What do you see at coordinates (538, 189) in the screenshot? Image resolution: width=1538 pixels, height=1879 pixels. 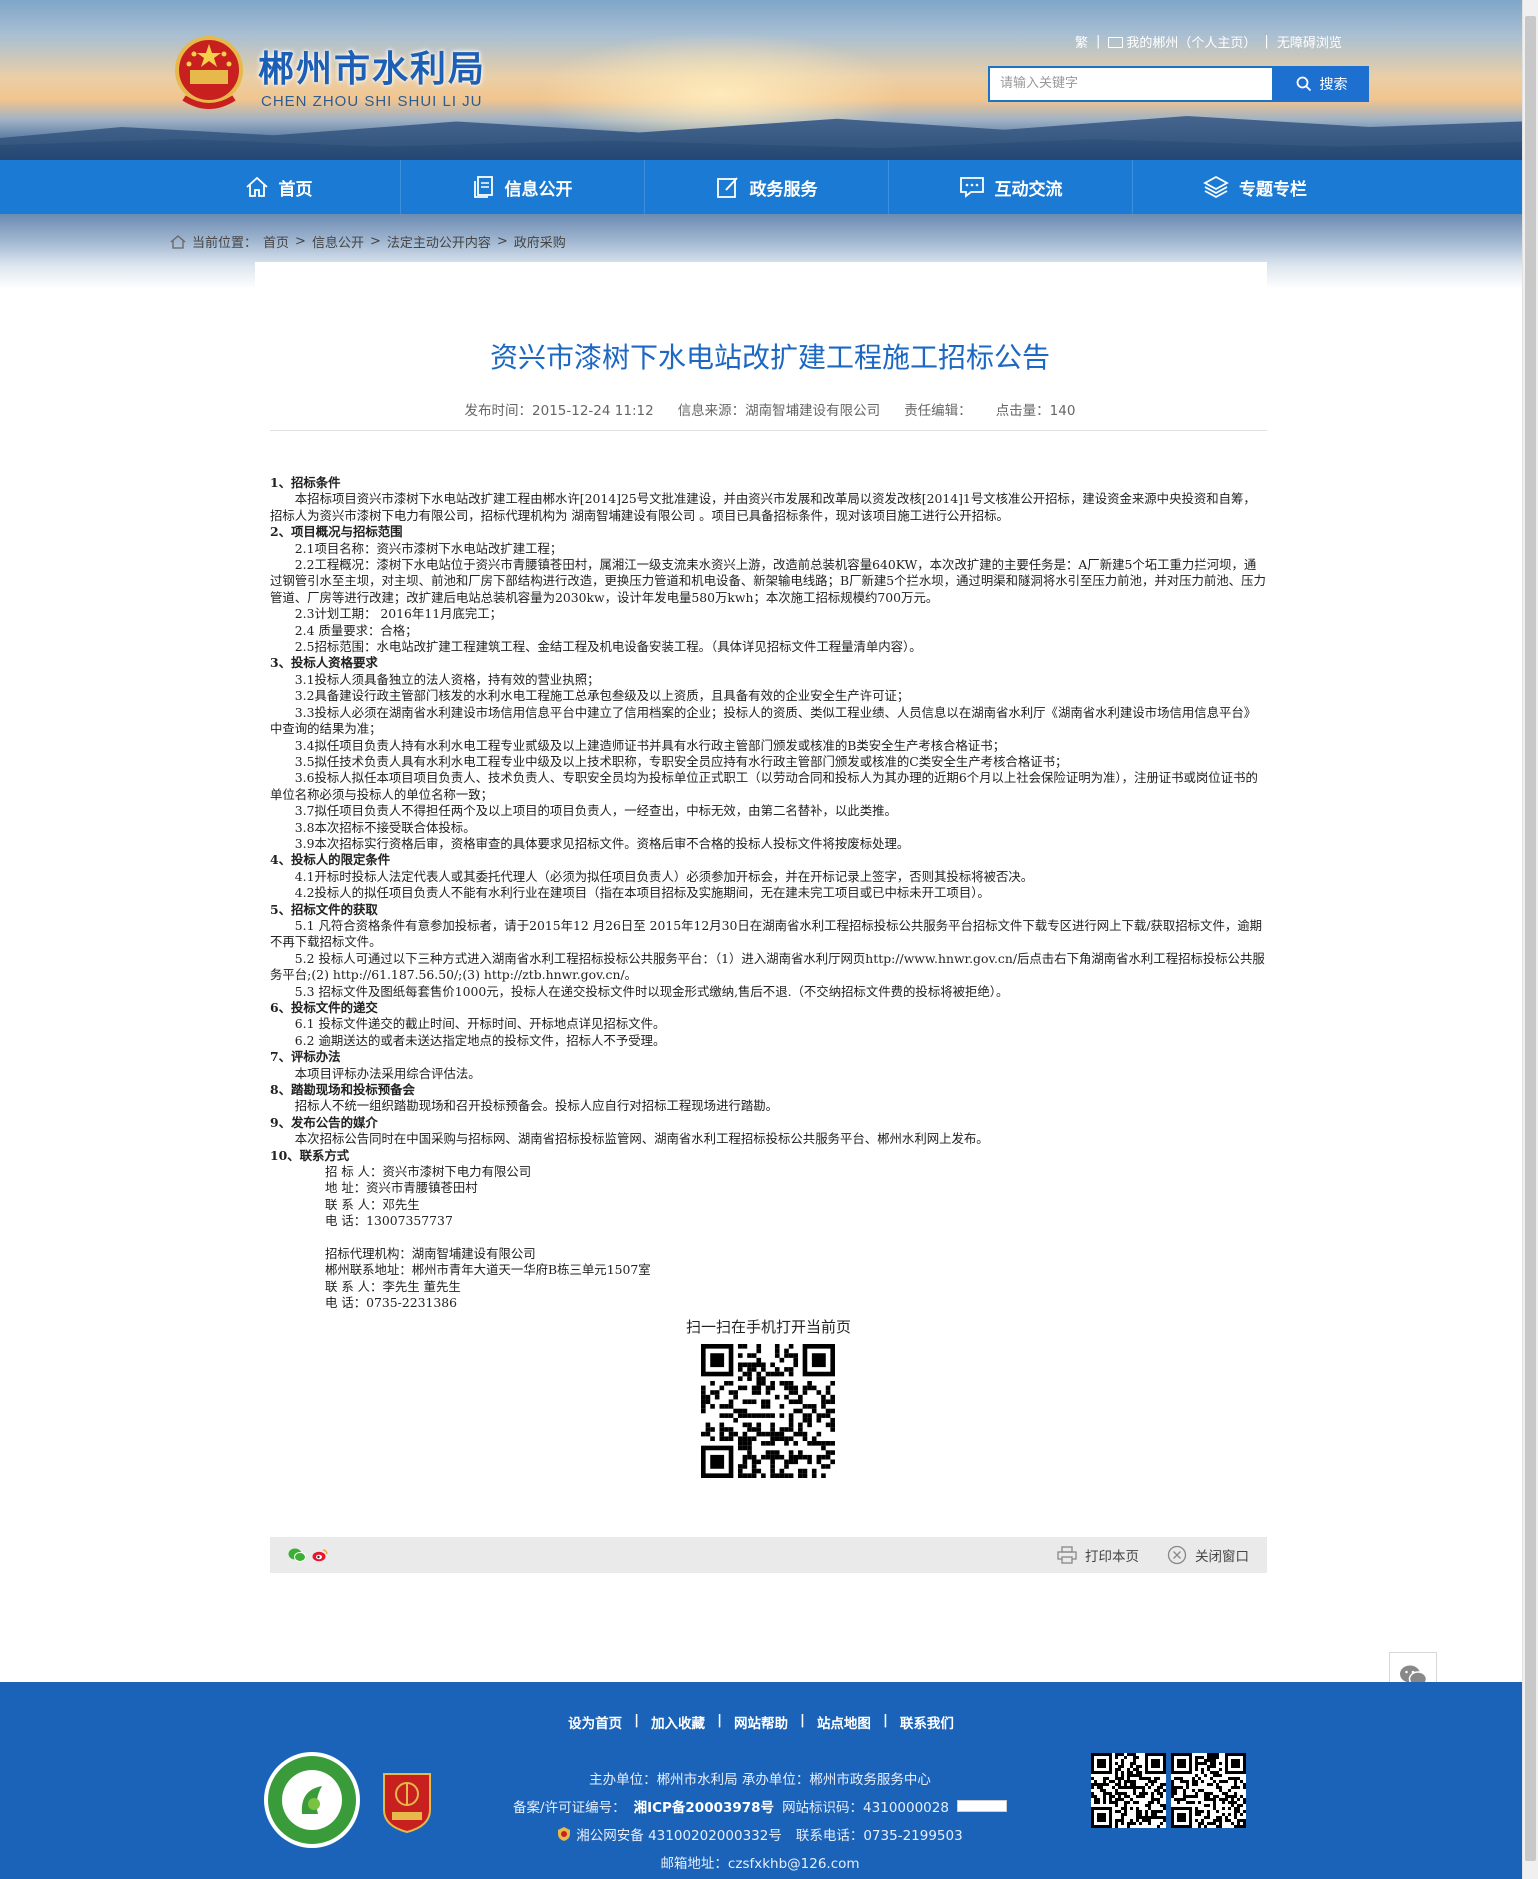 I see `nav-item-label: 信息公开` at bounding box center [538, 189].